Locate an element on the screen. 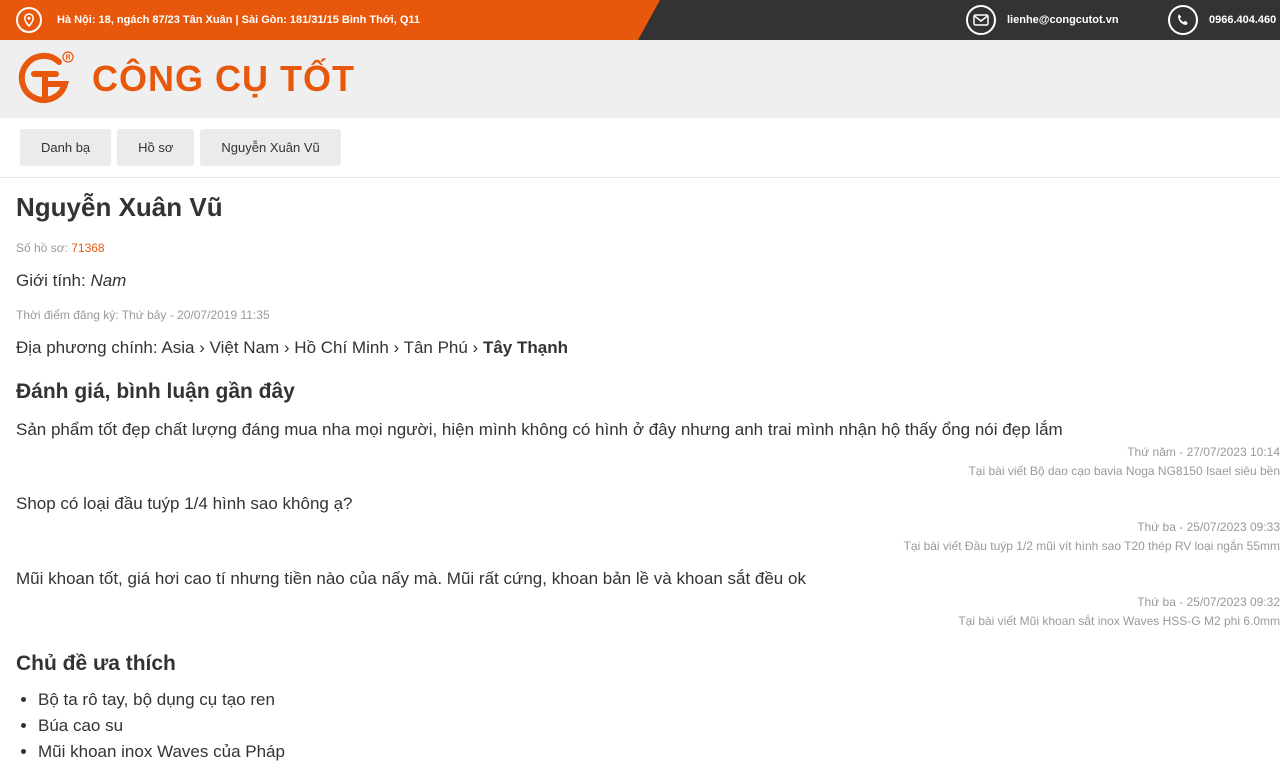 The image size is (1280, 768). site-logo: R CÔNG CỤ TỐT is located at coordinates (185, 79).